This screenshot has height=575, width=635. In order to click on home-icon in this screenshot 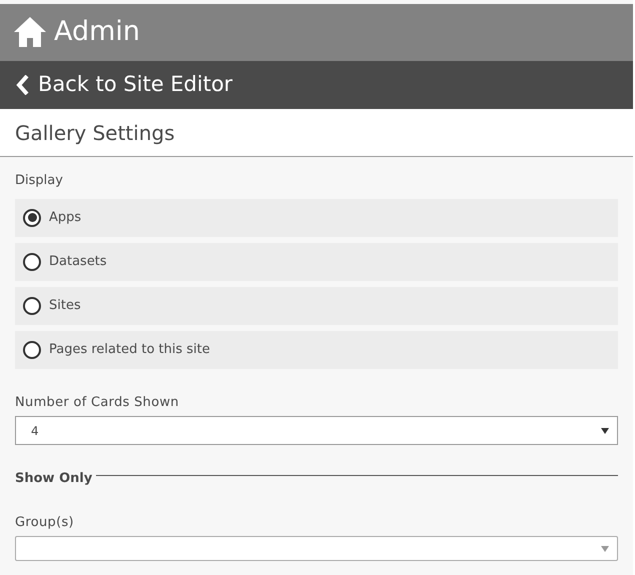, I will do `click(30, 32)`.